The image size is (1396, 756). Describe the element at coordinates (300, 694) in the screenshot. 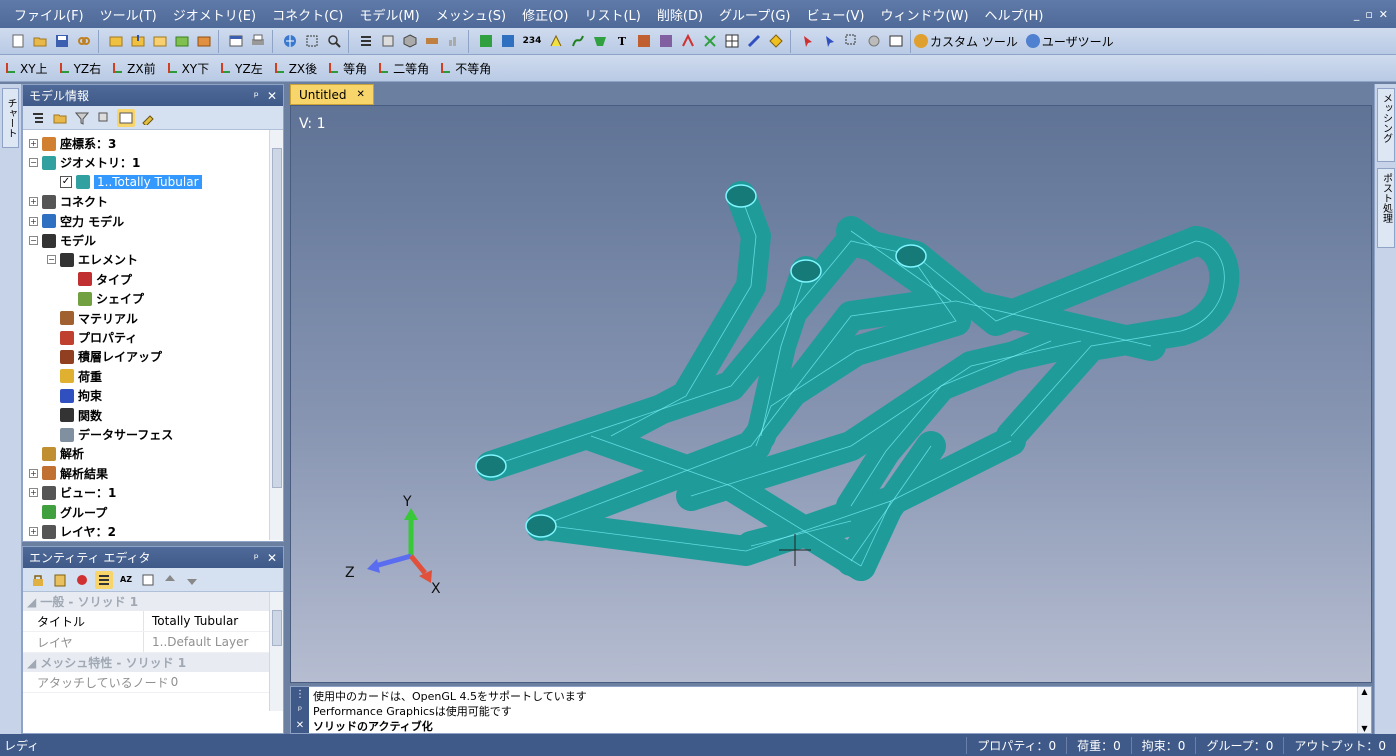

I see `grip-icon: ⋮` at that location.